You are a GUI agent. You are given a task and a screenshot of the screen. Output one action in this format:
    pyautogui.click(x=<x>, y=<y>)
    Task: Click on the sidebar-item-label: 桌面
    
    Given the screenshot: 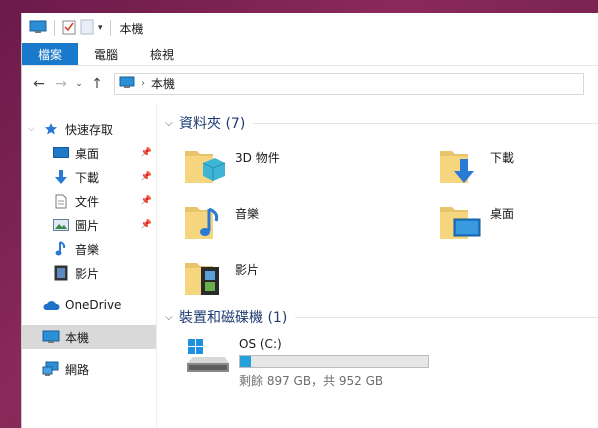 What is the action you would take?
    pyautogui.click(x=87, y=153)
    